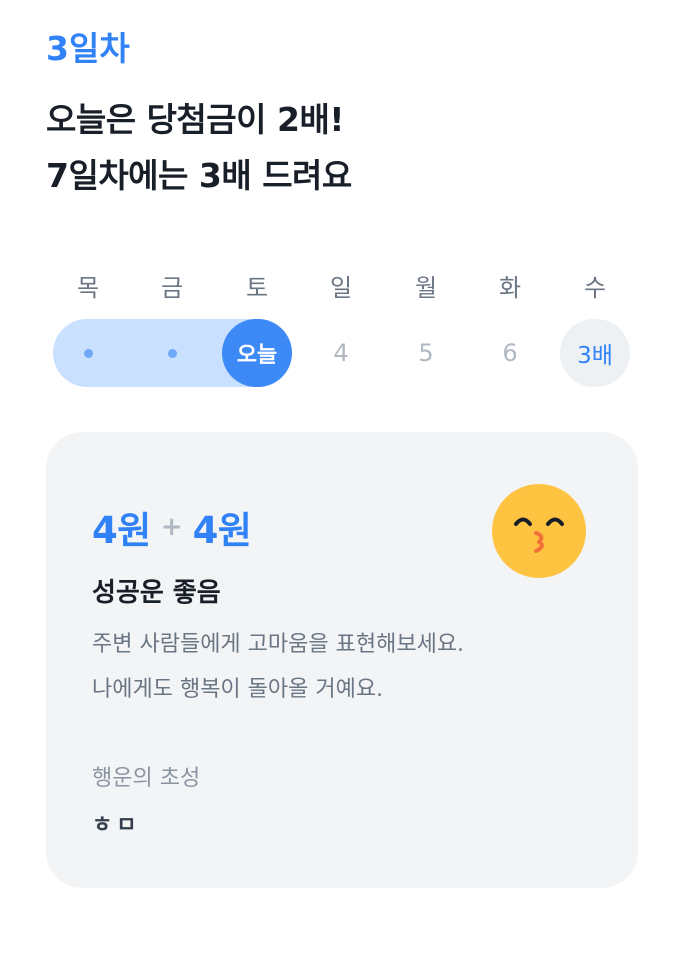 The width and height of the screenshot is (683, 960). I want to click on day-cell-future: 4, so click(341, 353).